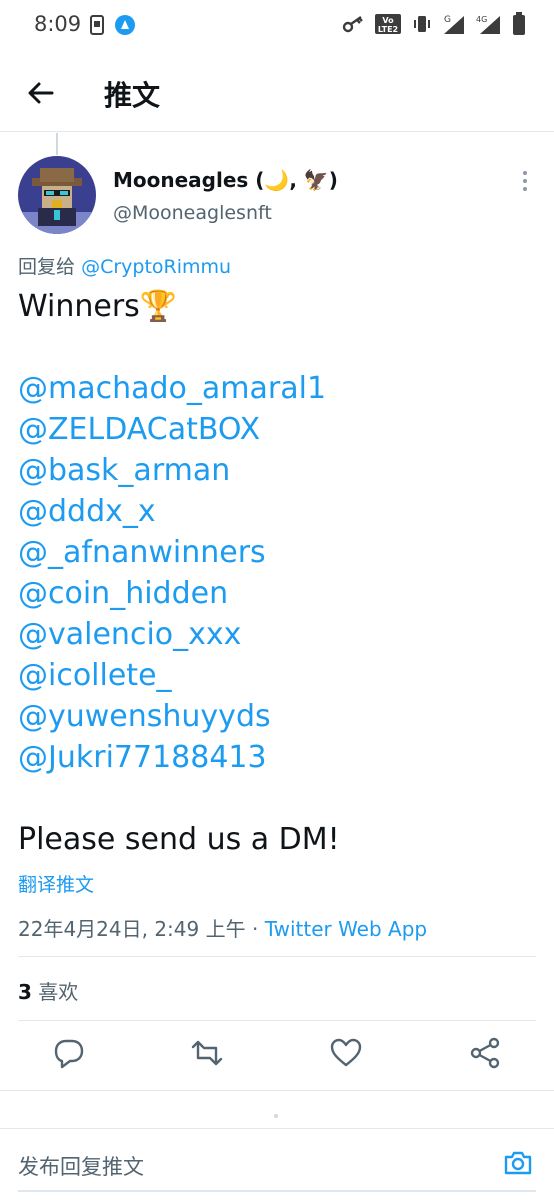 The image size is (554, 1200). I want to click on author-handle: @Mooneaglesnft, so click(192, 213).